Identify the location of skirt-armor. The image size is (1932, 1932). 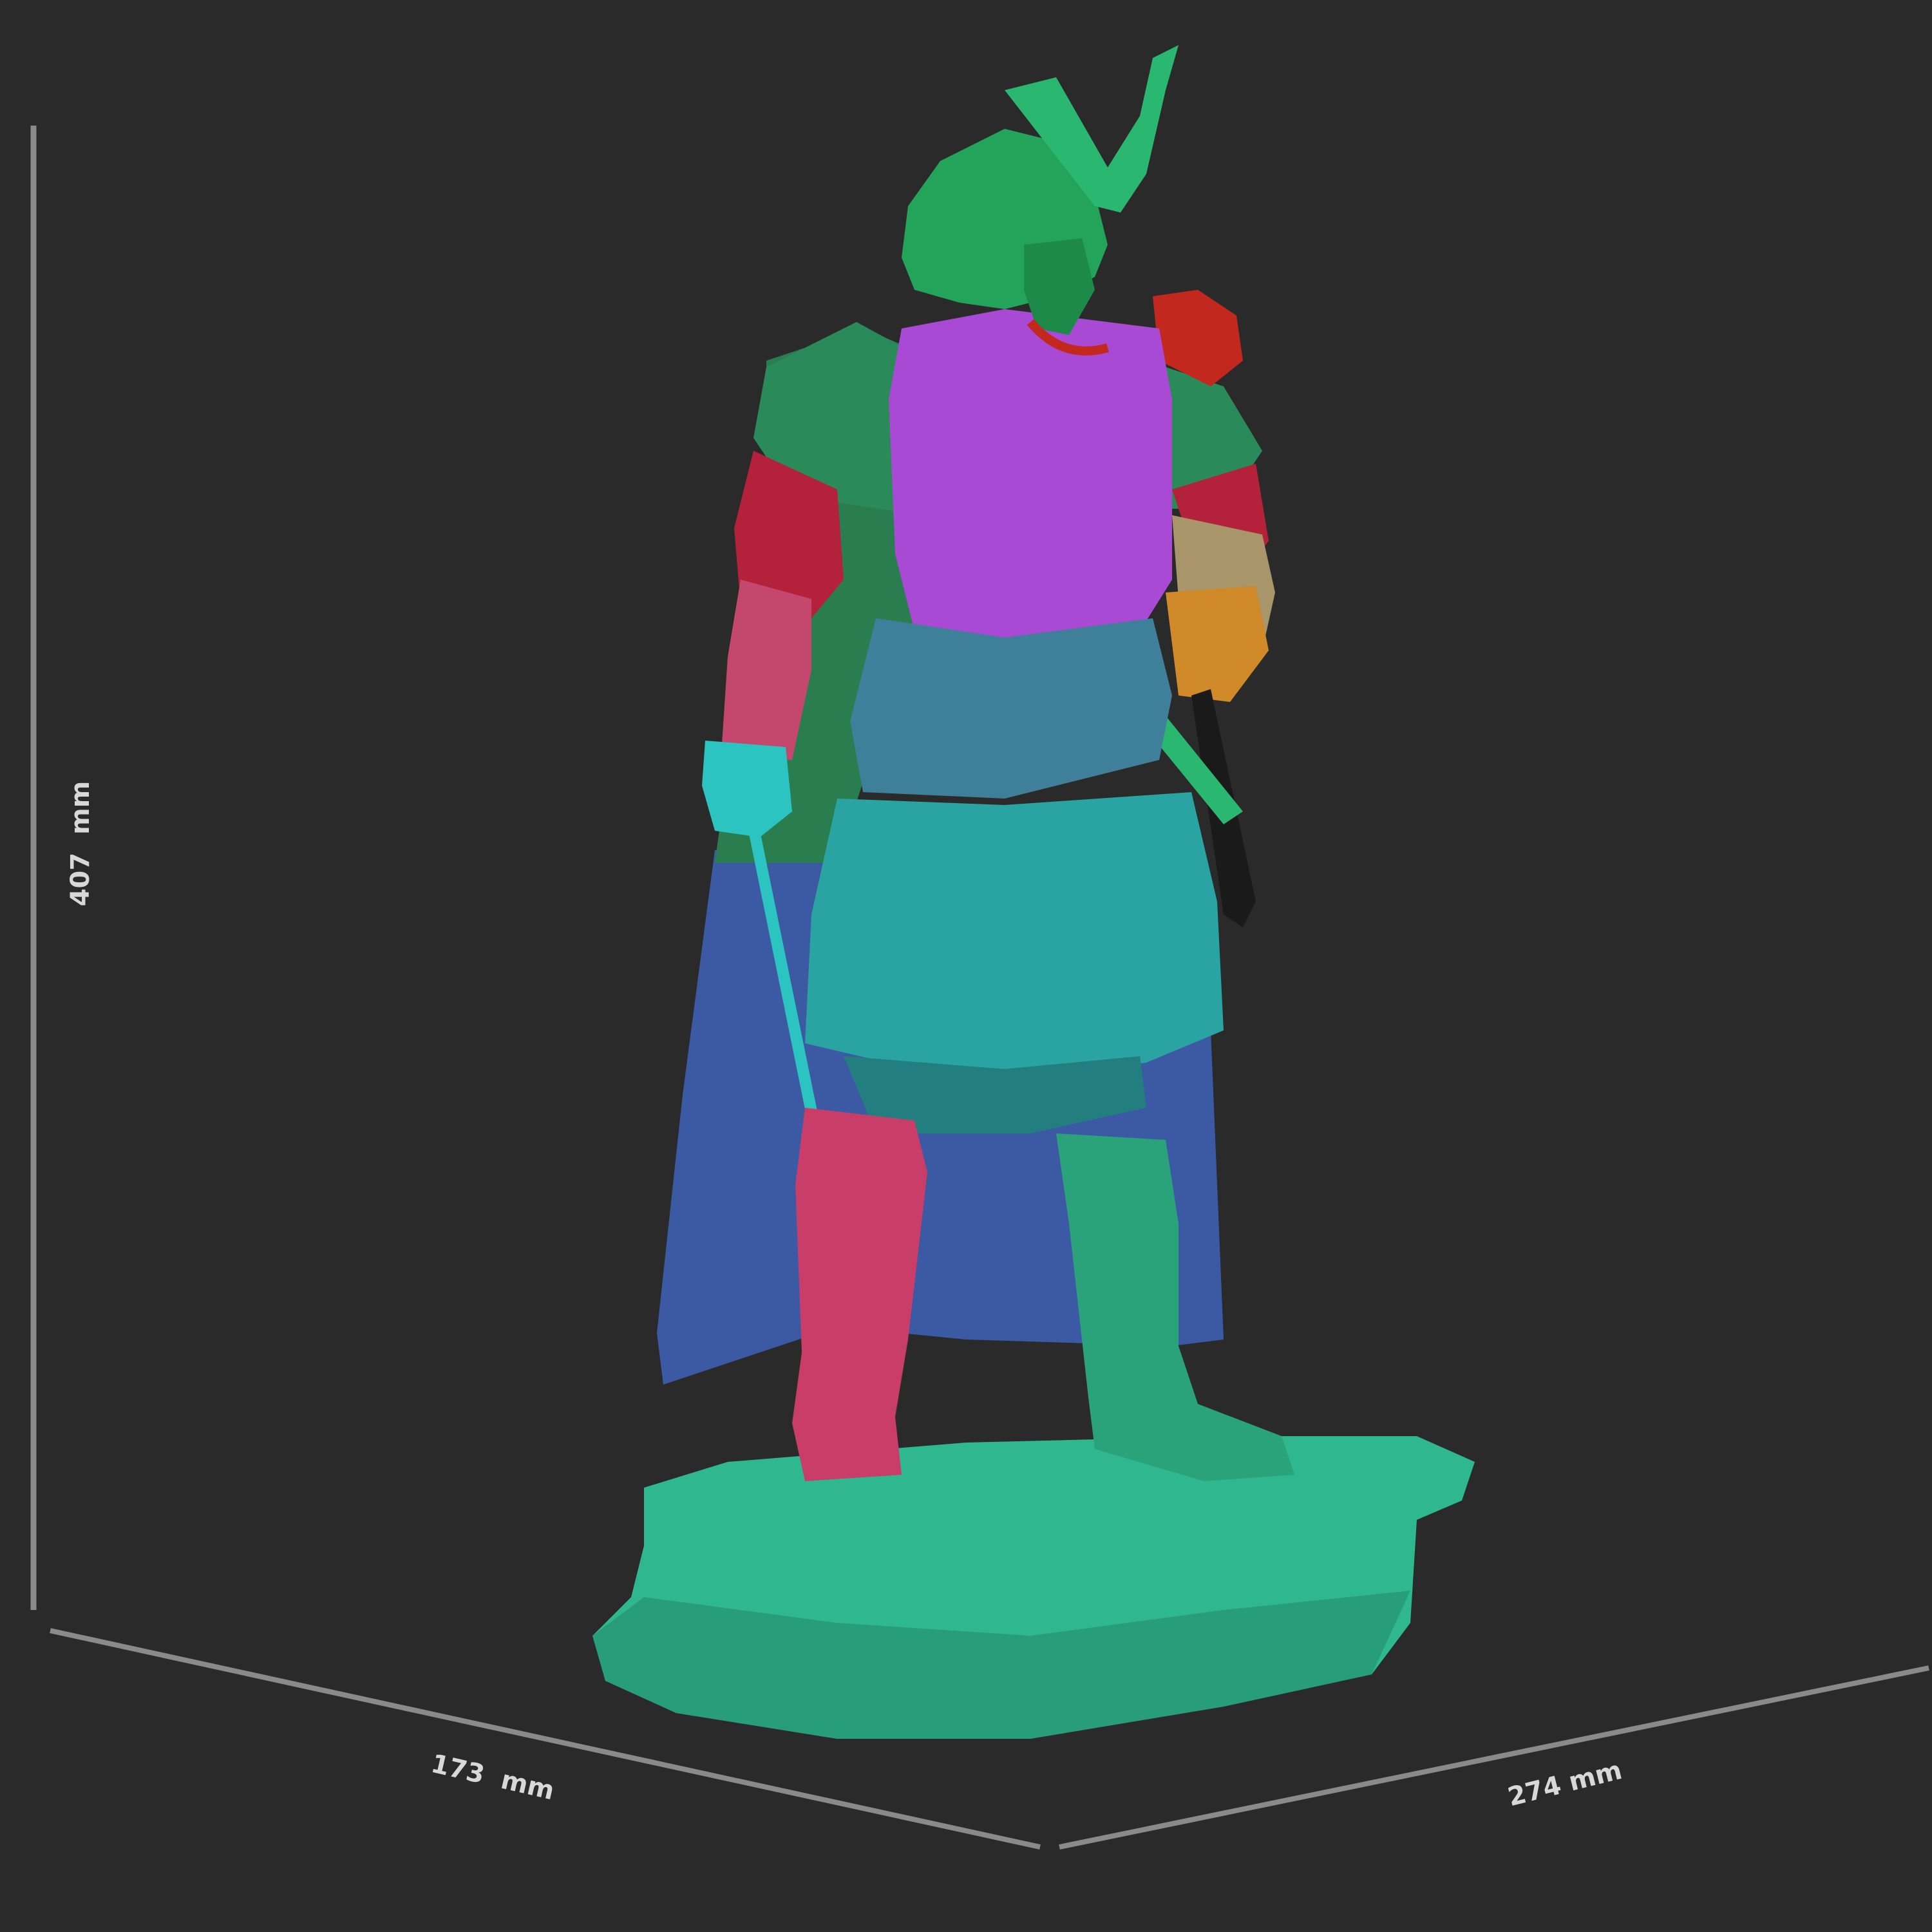
(1014, 937).